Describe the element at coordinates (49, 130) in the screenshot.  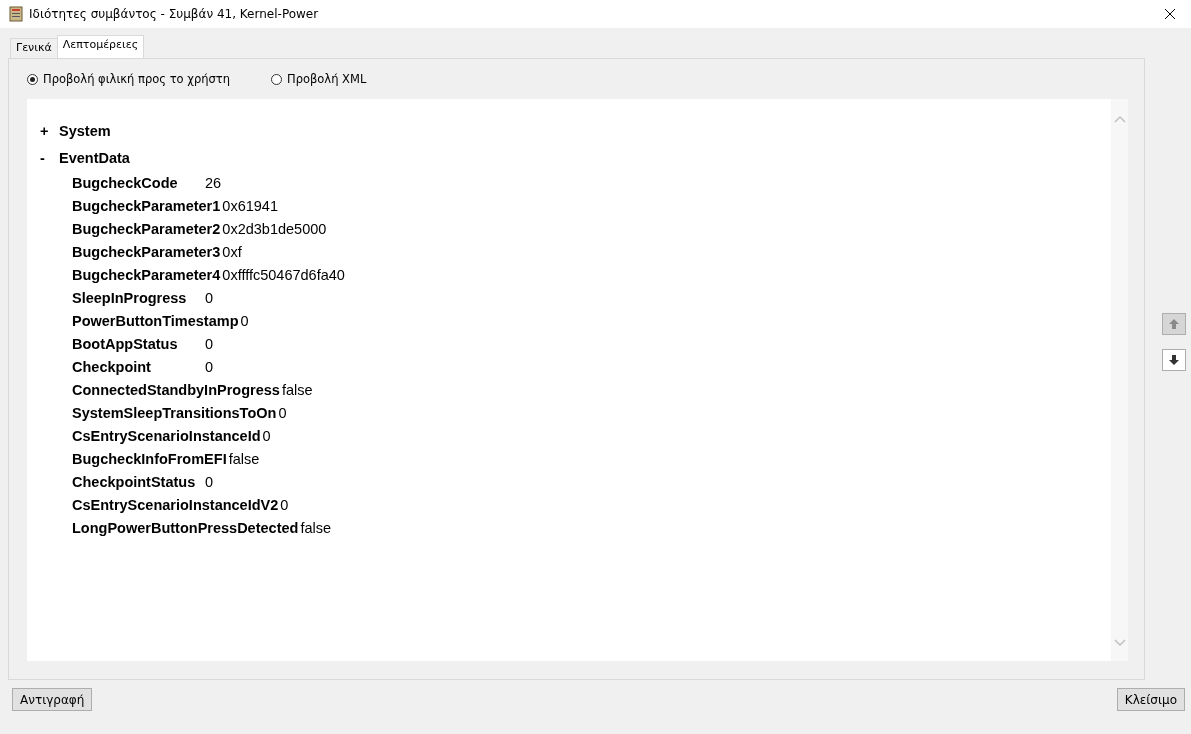
I see `expand-toggle: +` at that location.